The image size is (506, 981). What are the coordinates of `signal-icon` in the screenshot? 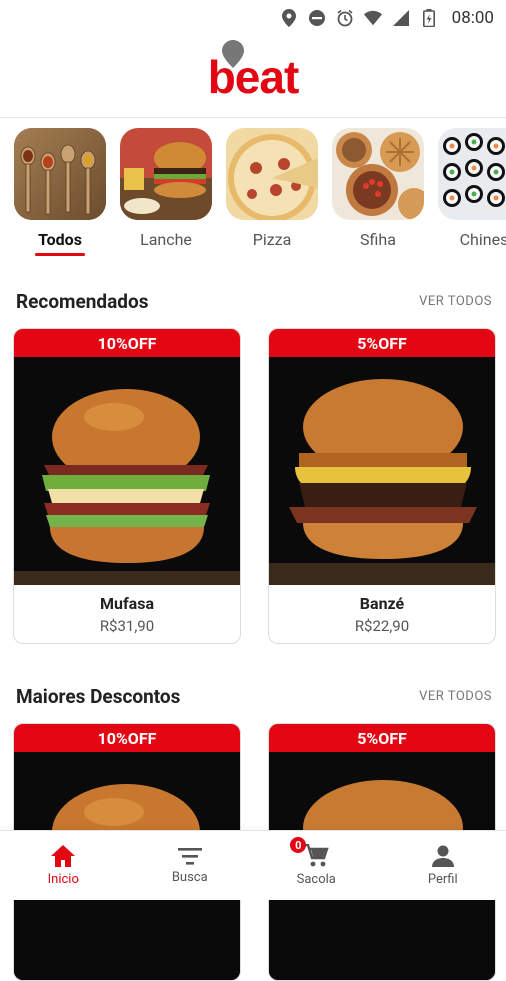 It's located at (401, 18).